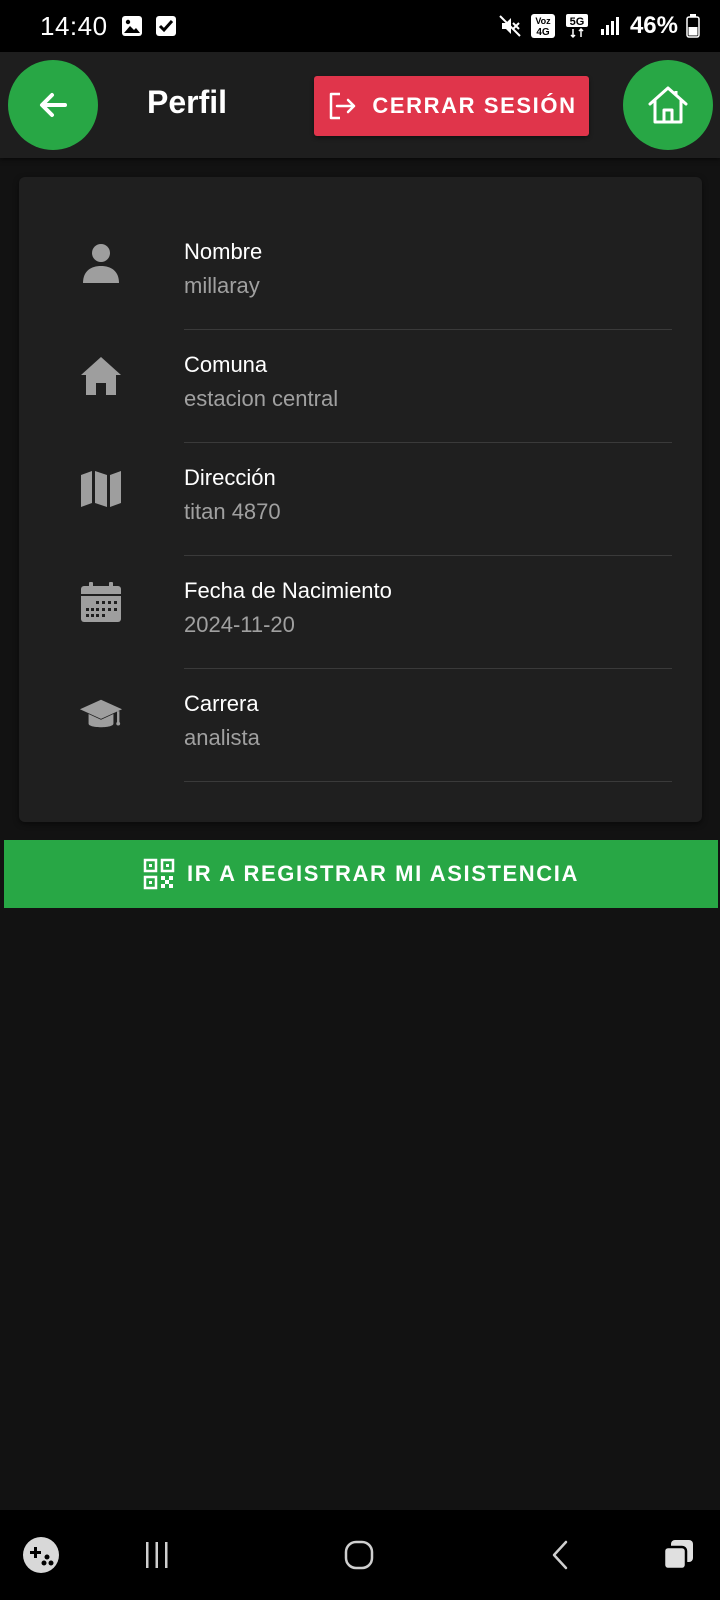 The image size is (720, 1600). I want to click on divider, so click(428, 781).